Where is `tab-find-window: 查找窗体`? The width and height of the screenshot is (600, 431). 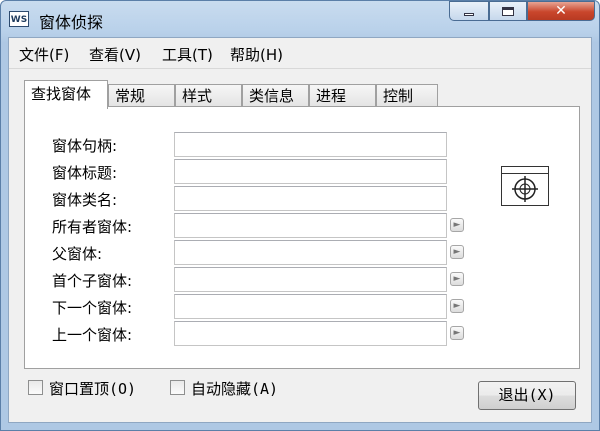
tab-find-window: 查找窗体 is located at coordinates (66, 94).